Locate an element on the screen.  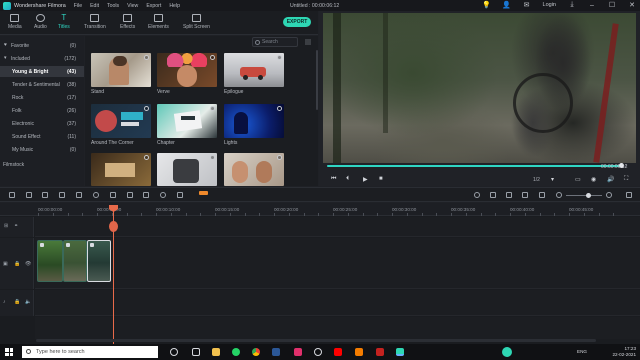
download-icon: ⤓ is located at coordinates (572, 5).